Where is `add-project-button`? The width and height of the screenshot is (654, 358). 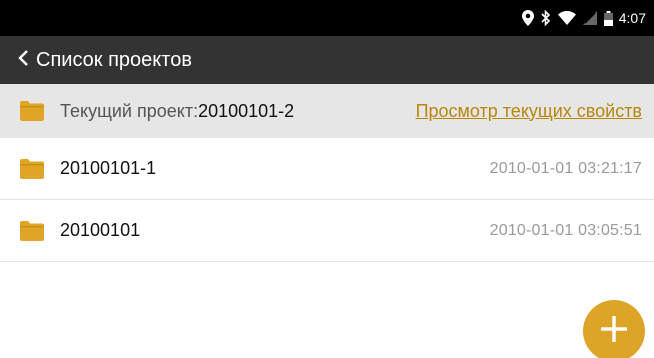 add-project-button is located at coordinates (614, 329).